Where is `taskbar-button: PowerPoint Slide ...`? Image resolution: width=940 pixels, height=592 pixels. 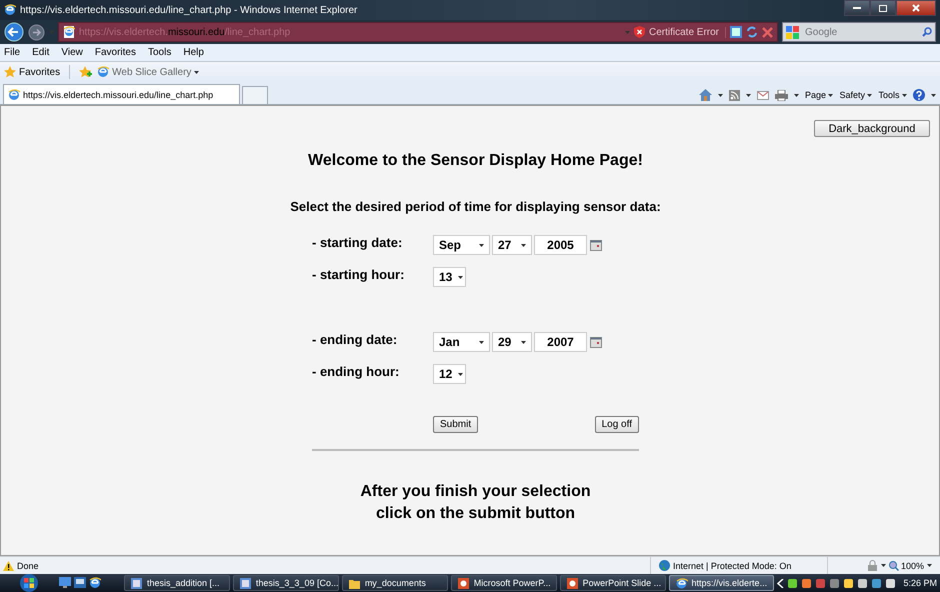
taskbar-button: PowerPoint Slide ... is located at coordinates (613, 583).